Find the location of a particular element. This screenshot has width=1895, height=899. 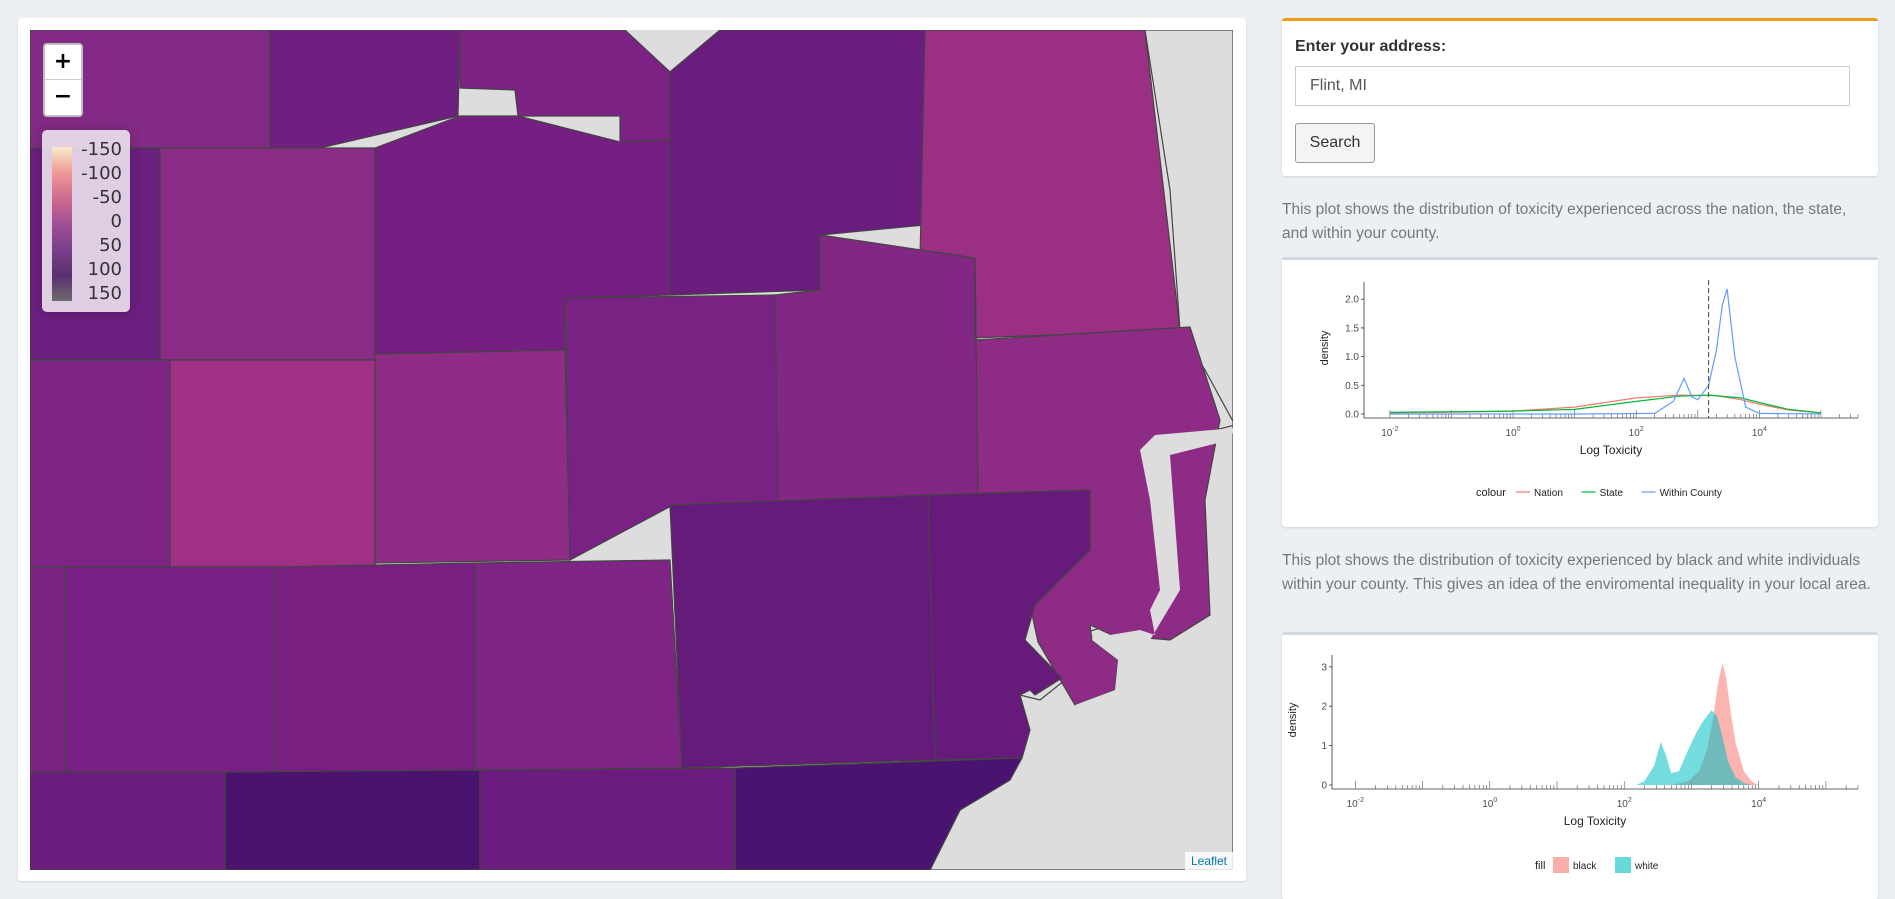

address-input: Flint, MI is located at coordinates (1572, 86).